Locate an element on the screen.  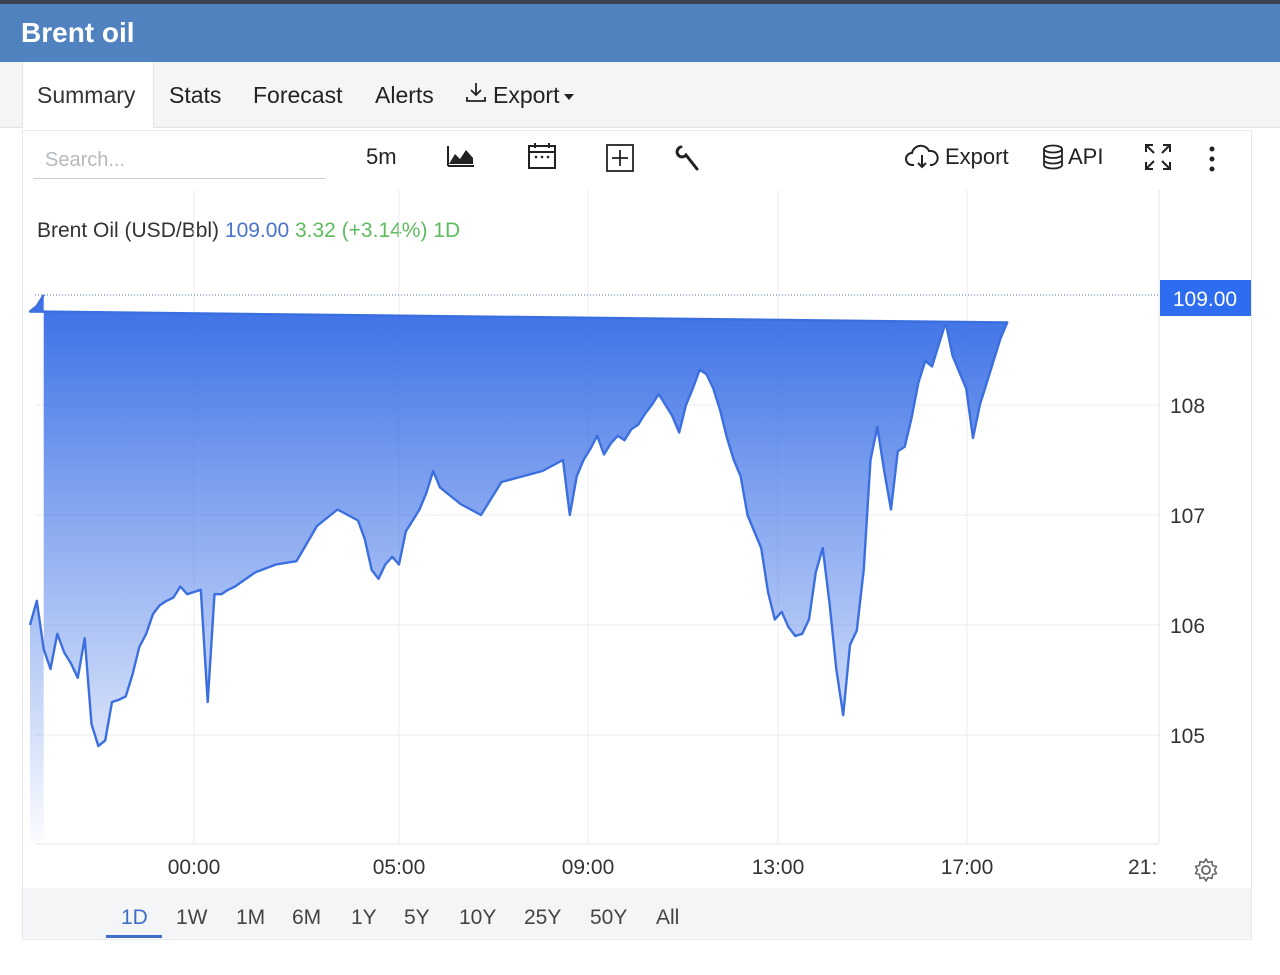
y-tick-label: 108 is located at coordinates (1187, 406).